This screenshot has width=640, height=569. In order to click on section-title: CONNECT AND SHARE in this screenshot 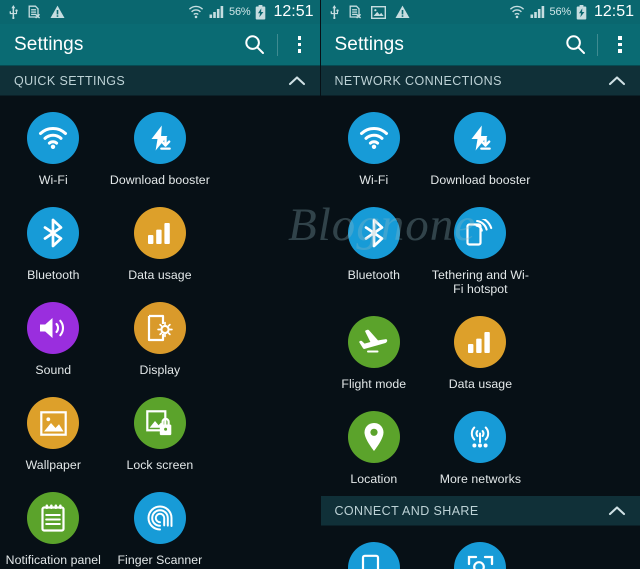, I will do `click(406, 510)`.